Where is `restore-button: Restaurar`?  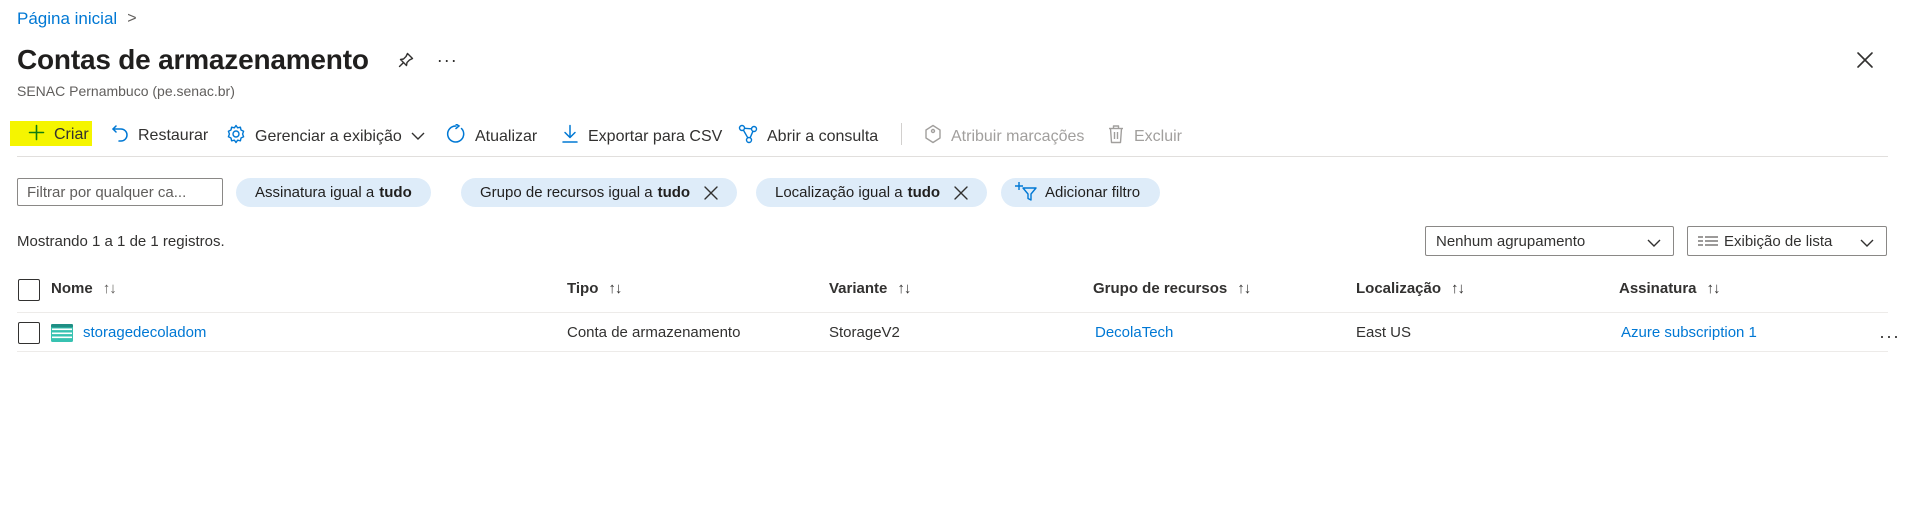 restore-button: Restaurar is located at coordinates (159, 135).